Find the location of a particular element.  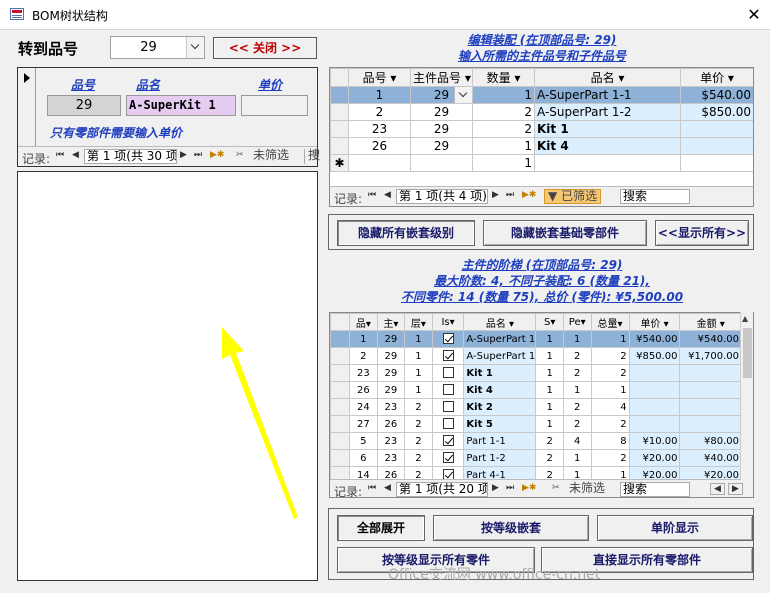

record-position: 第 1 项(共 30 项 is located at coordinates (130, 156).